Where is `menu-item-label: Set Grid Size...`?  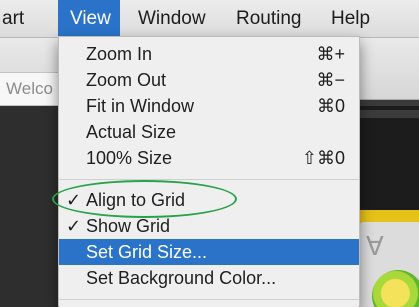 menu-item-label: Set Grid Size... is located at coordinates (147, 252).